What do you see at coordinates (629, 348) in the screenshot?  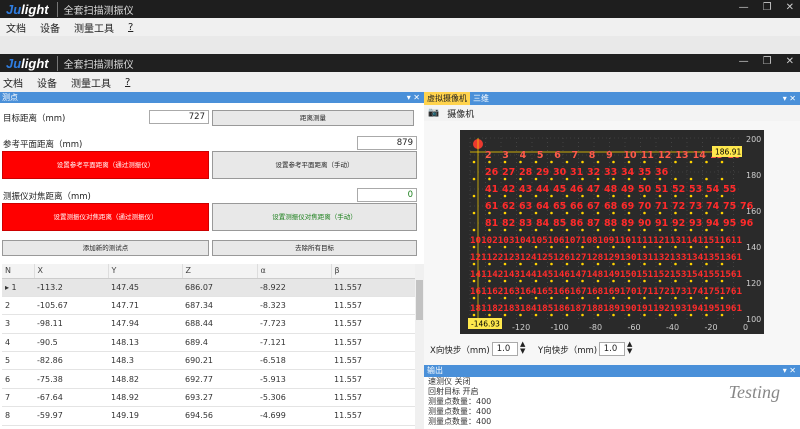 I see `y-step-spinner: ▲ ▼` at bounding box center [629, 348].